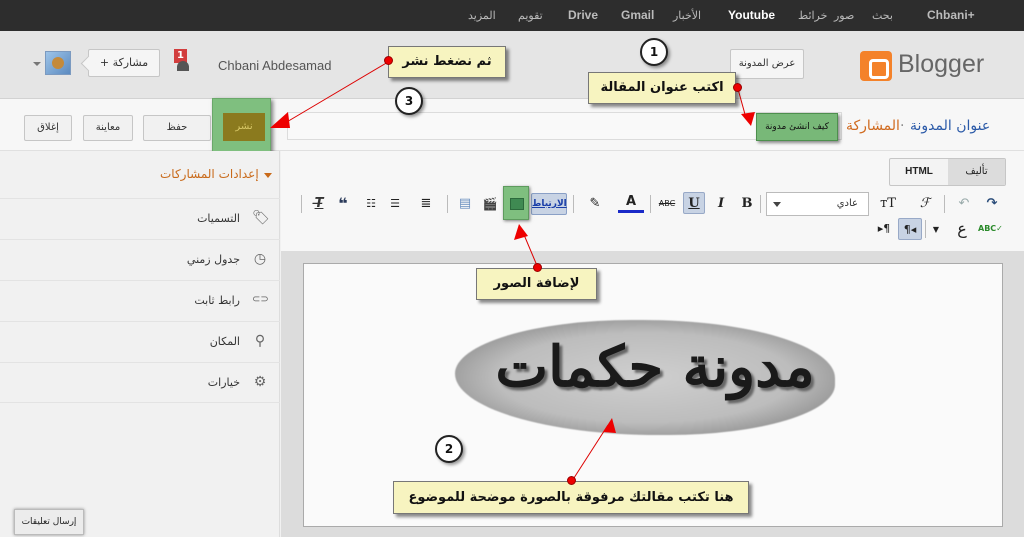 The height and width of the screenshot is (537, 1024). I want to click on publish-highlight: نشر, so click(241, 127).